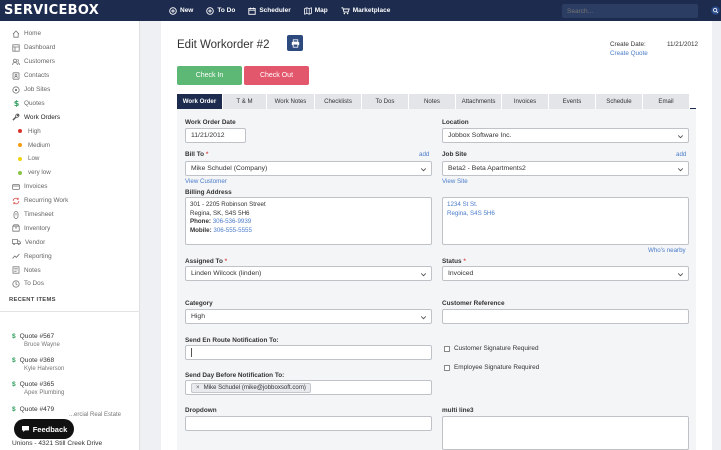  Describe the element at coordinates (291, 101) in the screenshot. I see `tab-work-notes: Work Notes` at that location.